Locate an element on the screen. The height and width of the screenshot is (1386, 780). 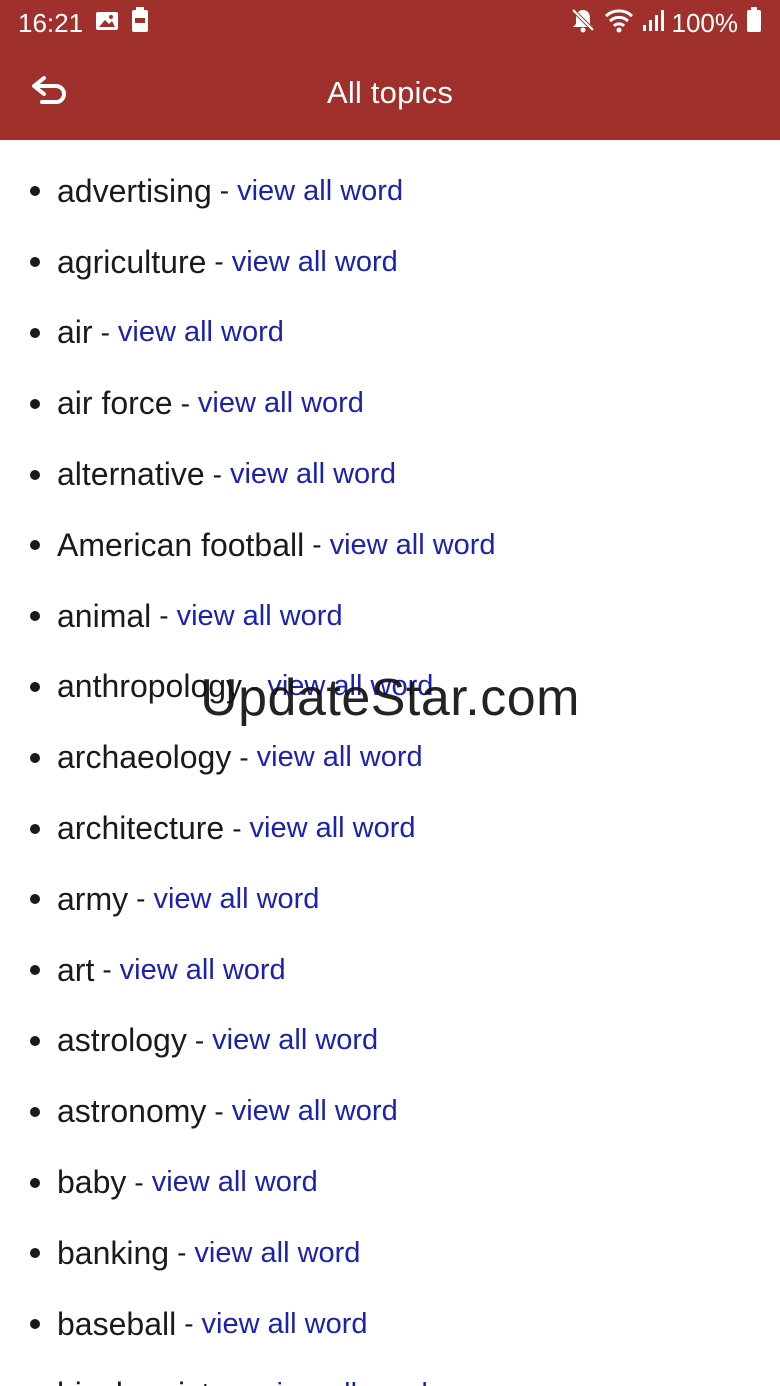
topic-name: agriculture is located at coordinates (132, 261).